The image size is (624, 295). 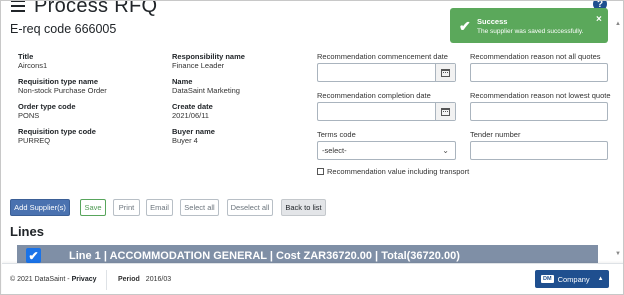 What do you see at coordinates (33, 65) in the screenshot?
I see `info-value: Aircons1` at bounding box center [33, 65].